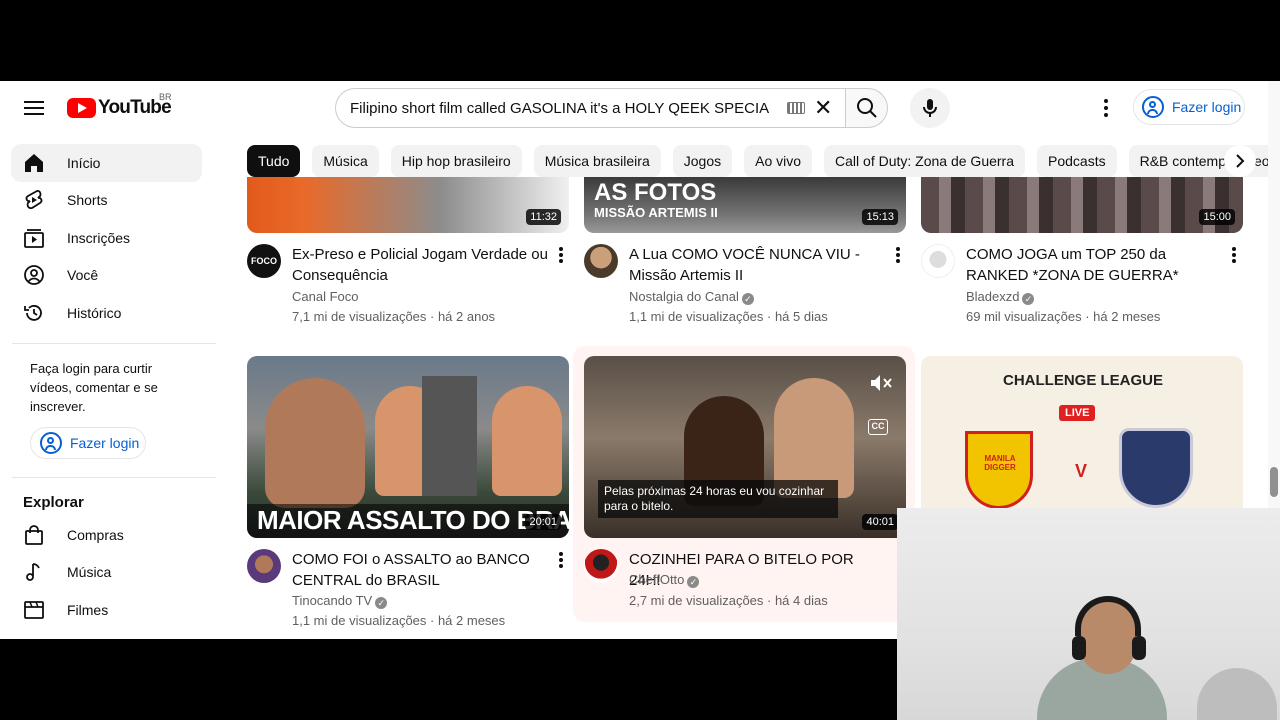 This screenshot has height=720, width=1280. What do you see at coordinates (84, 163) in the screenshot?
I see `sidebar-item-label: Início` at bounding box center [84, 163].